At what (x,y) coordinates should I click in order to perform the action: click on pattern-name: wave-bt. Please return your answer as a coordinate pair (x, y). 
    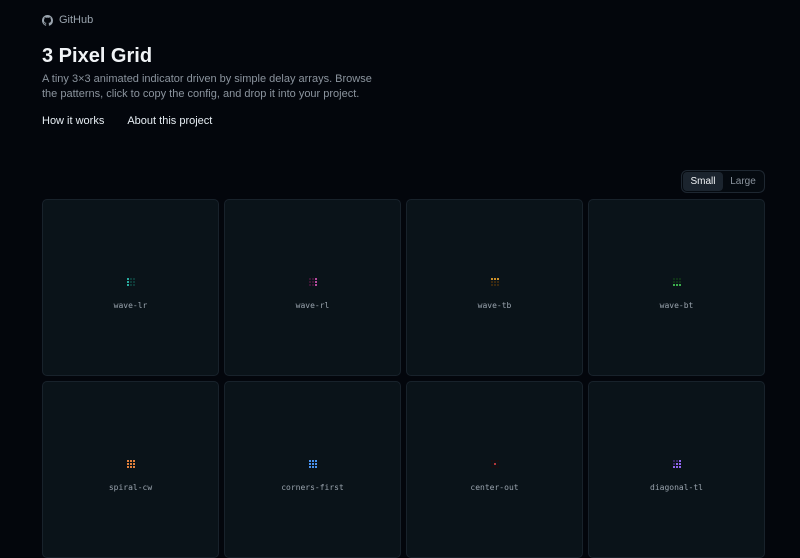
    Looking at the image, I should click on (676, 305).